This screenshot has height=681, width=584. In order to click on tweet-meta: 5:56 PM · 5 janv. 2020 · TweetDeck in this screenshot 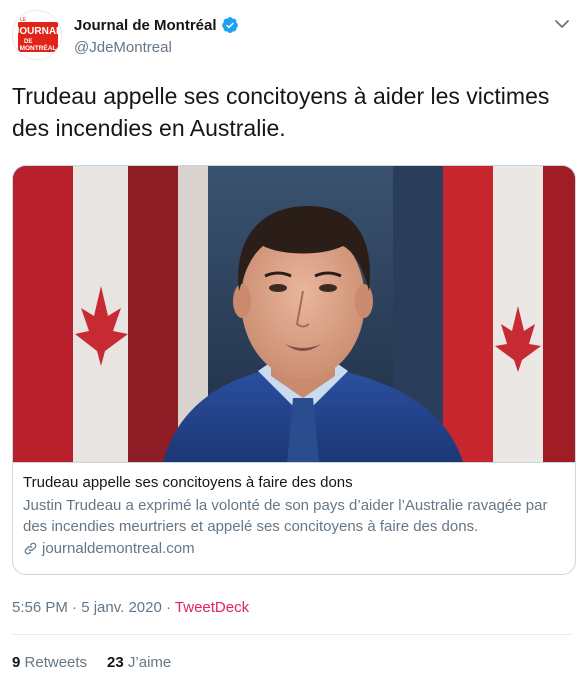, I will do `click(130, 607)`.